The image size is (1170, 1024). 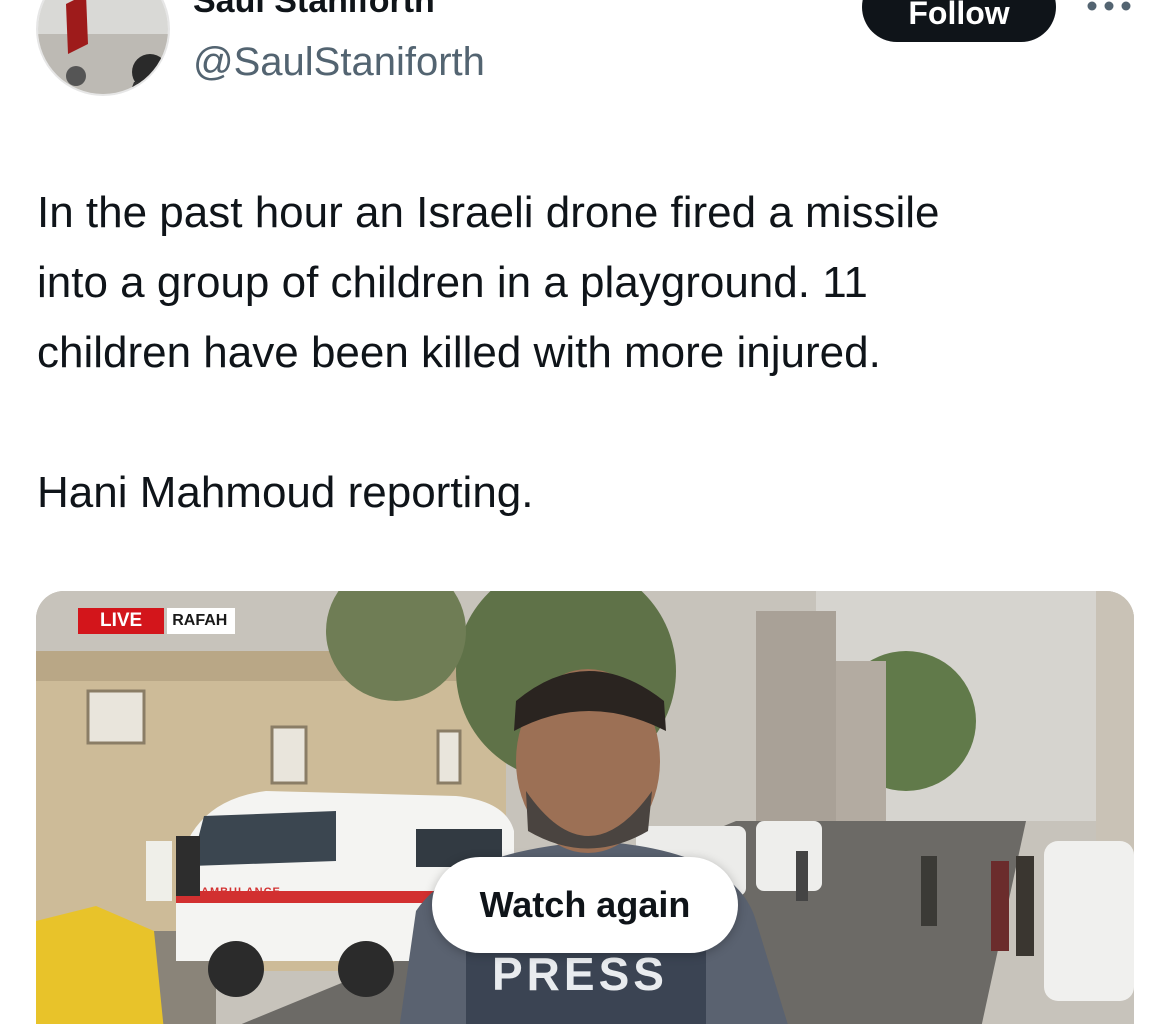 What do you see at coordinates (241, 892) in the screenshot?
I see `ambulance-decal: AMBULANCE` at bounding box center [241, 892].